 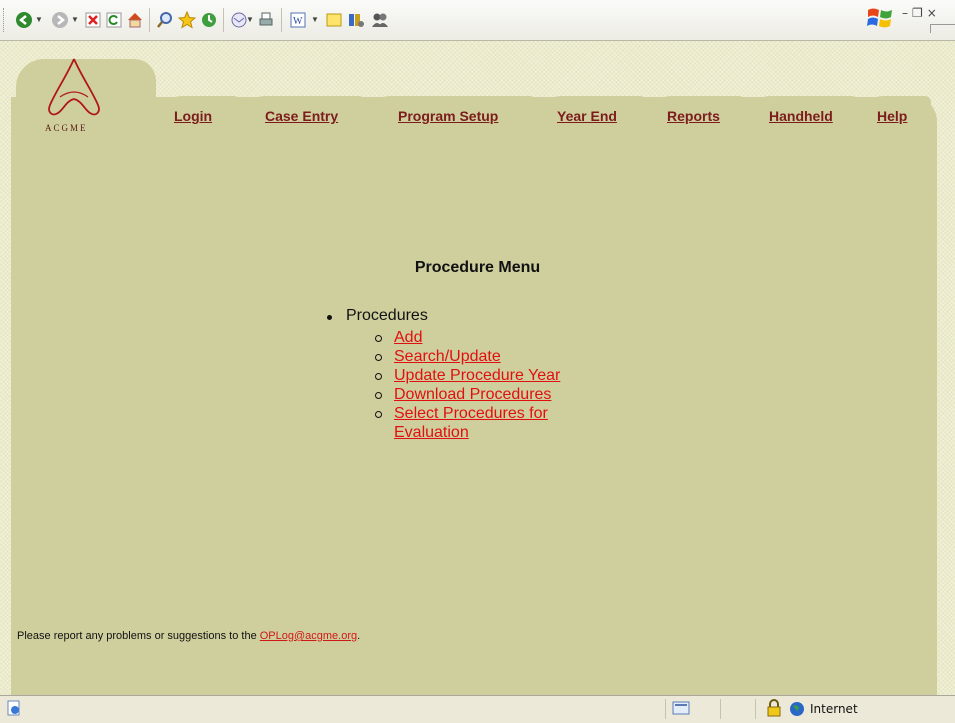 I want to click on link-add: Add, so click(x=408, y=337).